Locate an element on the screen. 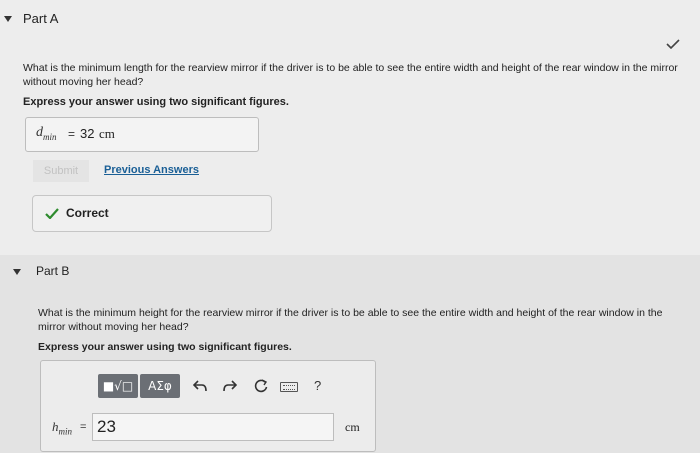 This screenshot has width=700, height=453. feedback-label: Correct is located at coordinates (87, 213).